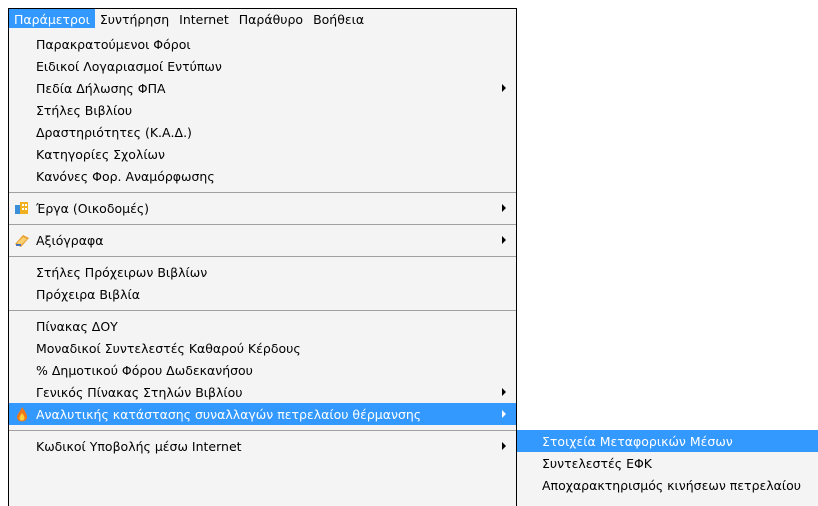 Image resolution: width=818 pixels, height=506 pixels. What do you see at coordinates (667, 463) in the screenshot?
I see `submenu-item-efk-coefficients: Συντελεστές ΕΦΚ` at bounding box center [667, 463].